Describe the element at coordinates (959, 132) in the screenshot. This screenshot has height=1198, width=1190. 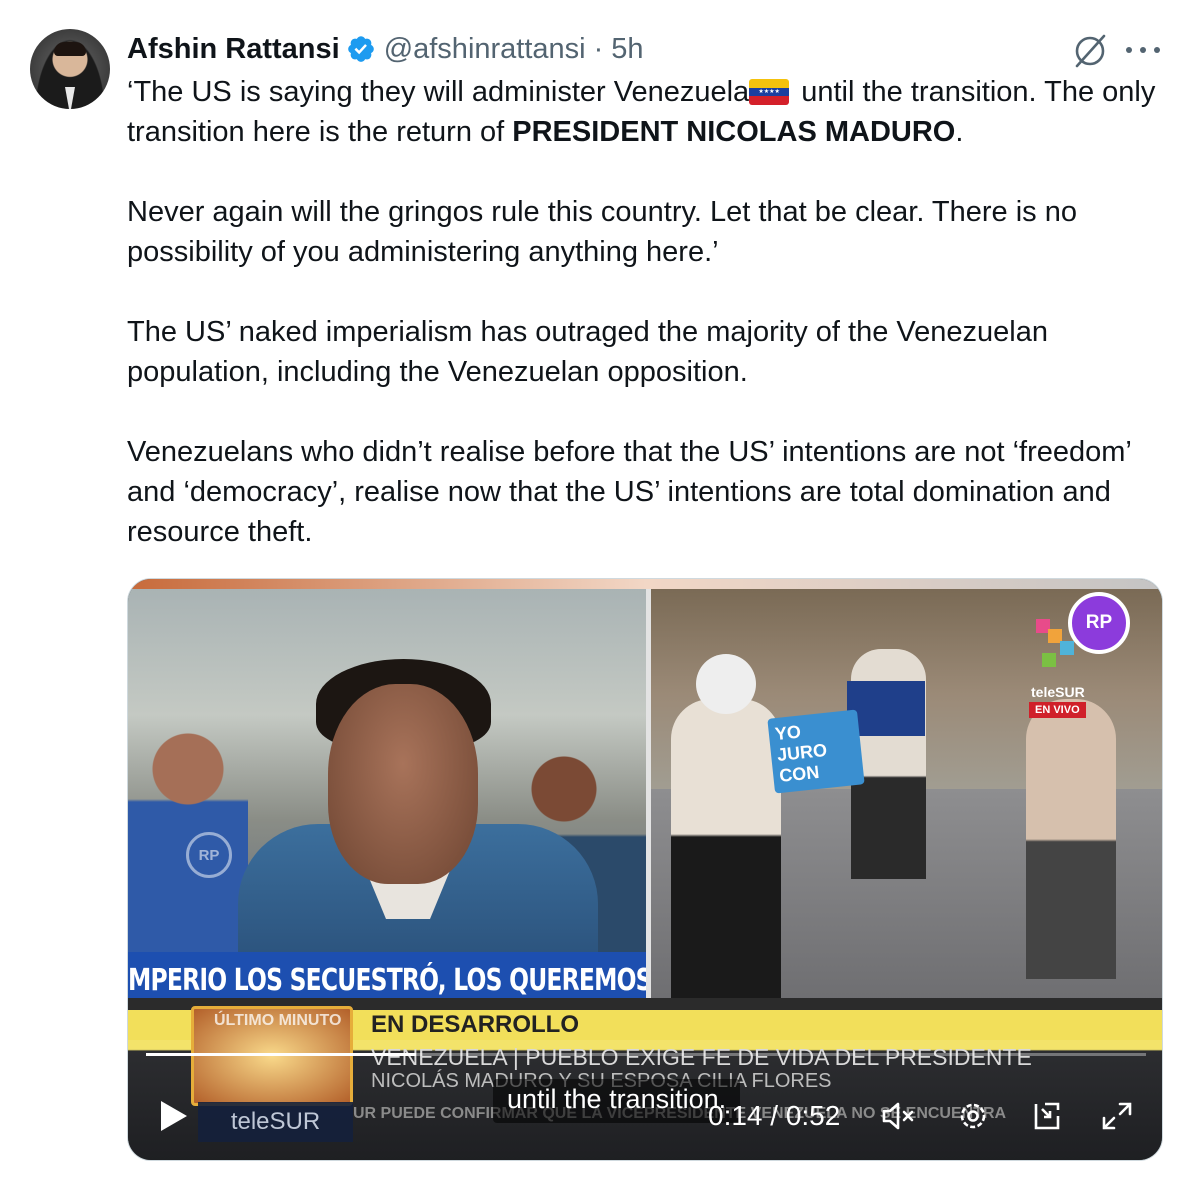
I see `text-segment: .` at that location.